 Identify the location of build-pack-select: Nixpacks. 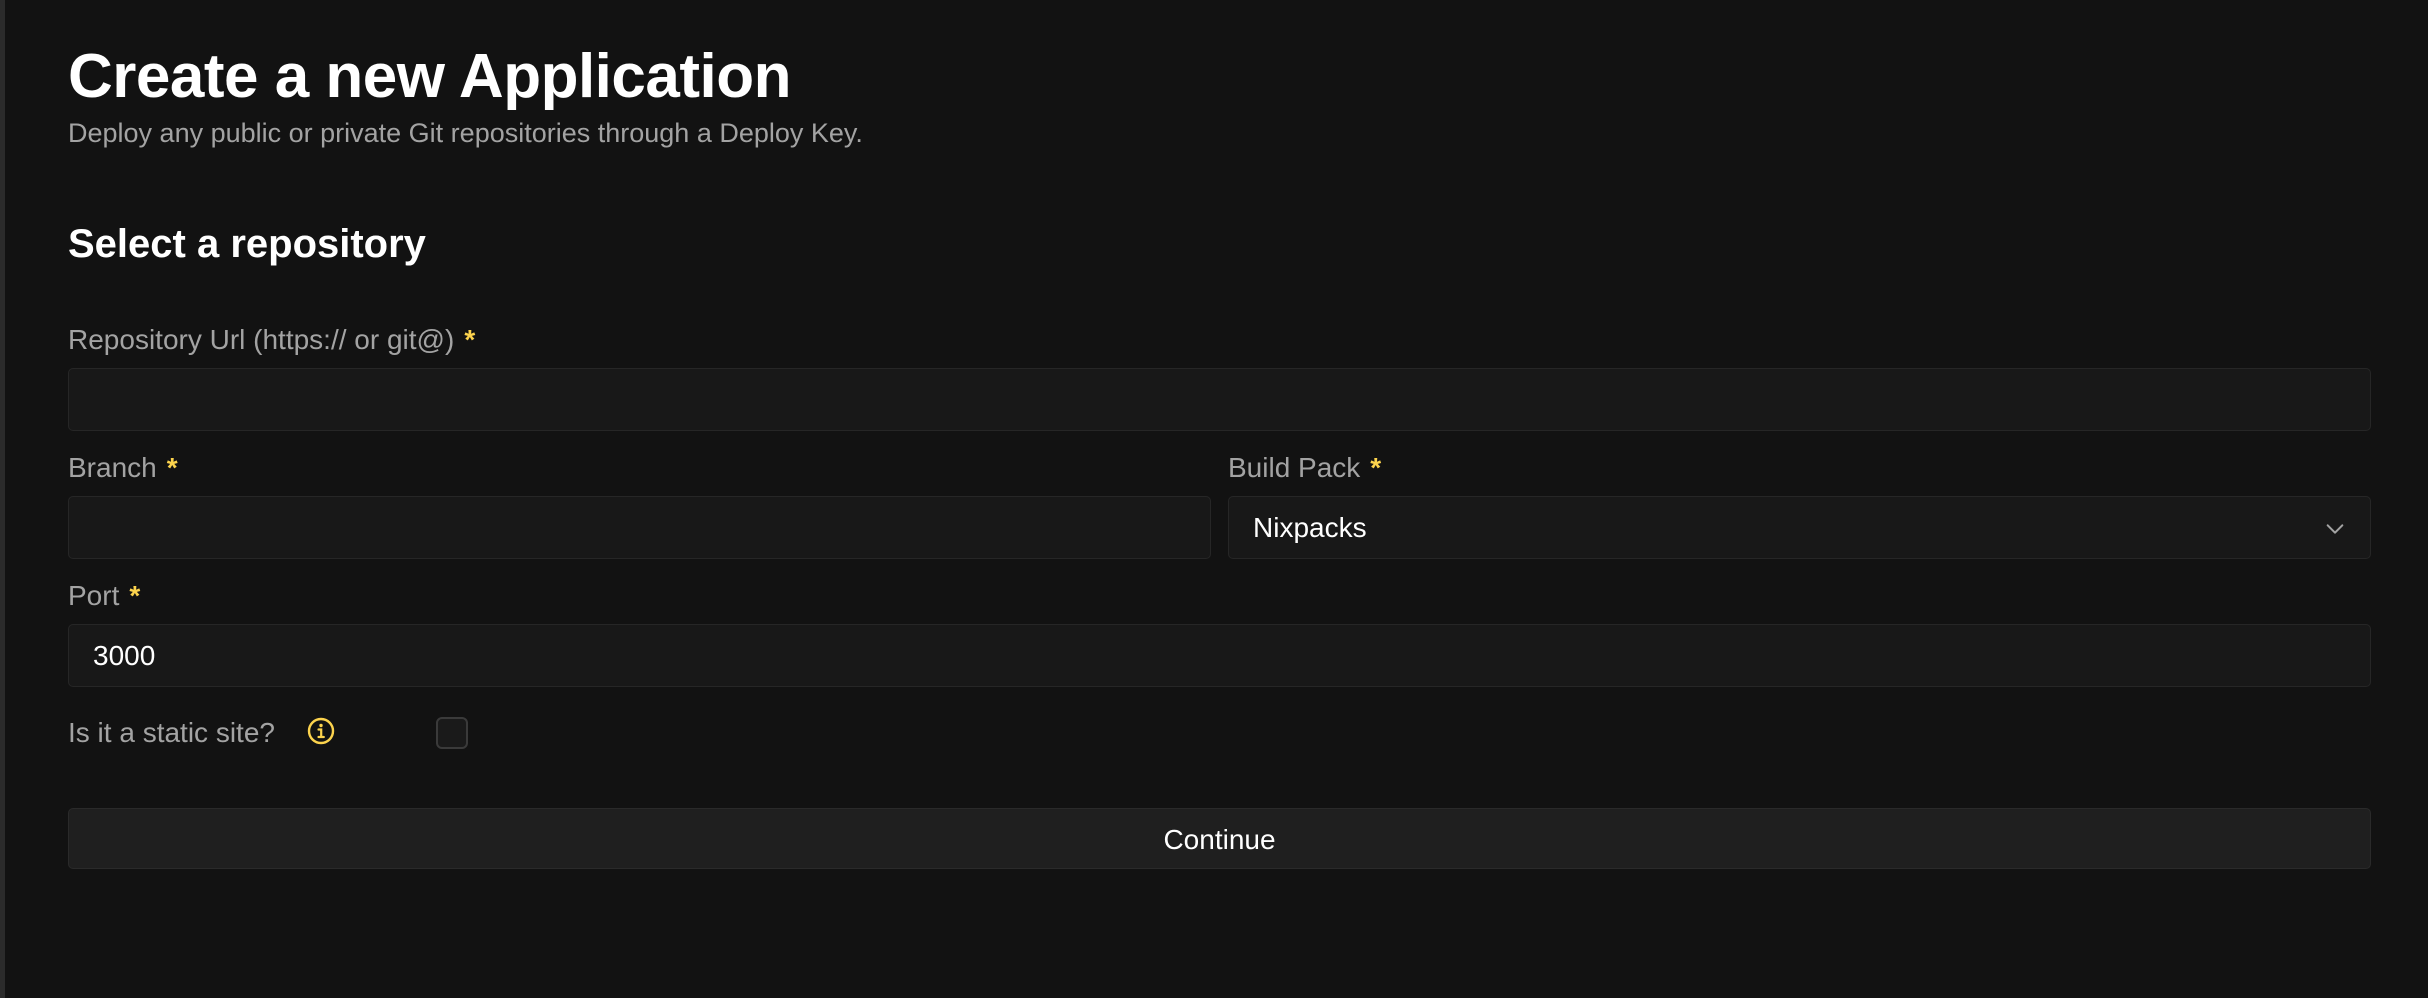
(1799, 527).